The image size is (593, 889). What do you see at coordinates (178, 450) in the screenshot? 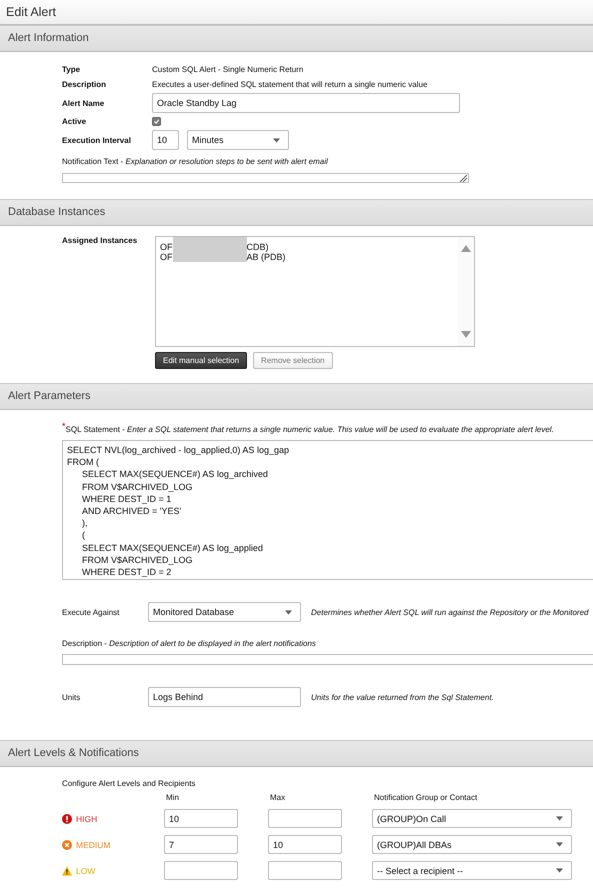
I see `code-line: SELECT NVL(log_archived - log_applied,0) AS log_gap` at bounding box center [178, 450].